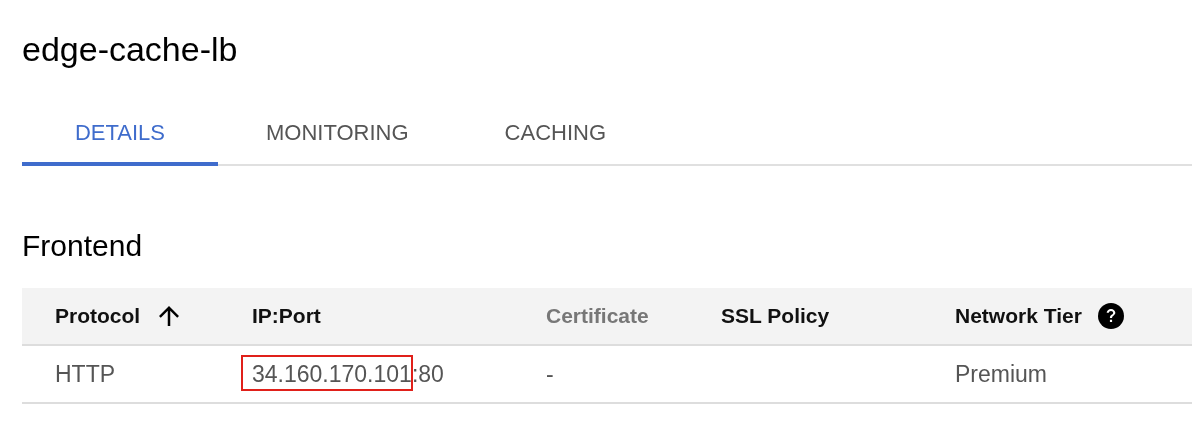 This screenshot has width=1192, height=440. I want to click on tab: CACHING, so click(555, 135).